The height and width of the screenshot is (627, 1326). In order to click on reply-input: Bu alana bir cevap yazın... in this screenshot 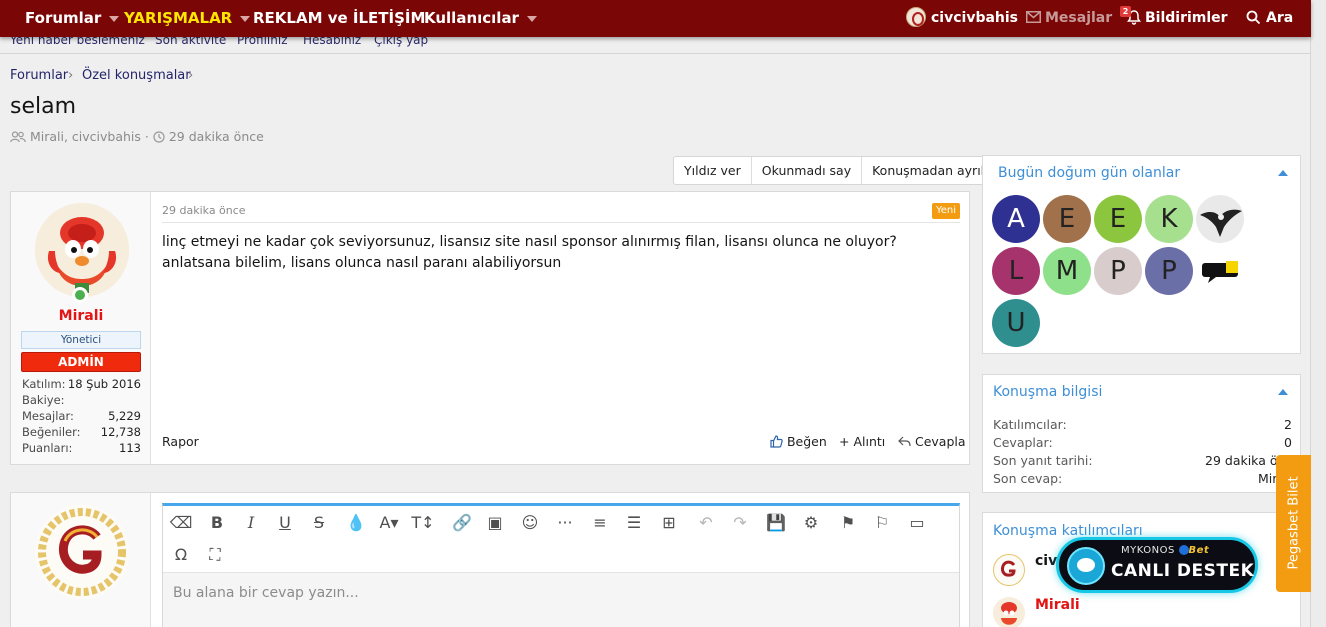, I will do `click(561, 599)`.